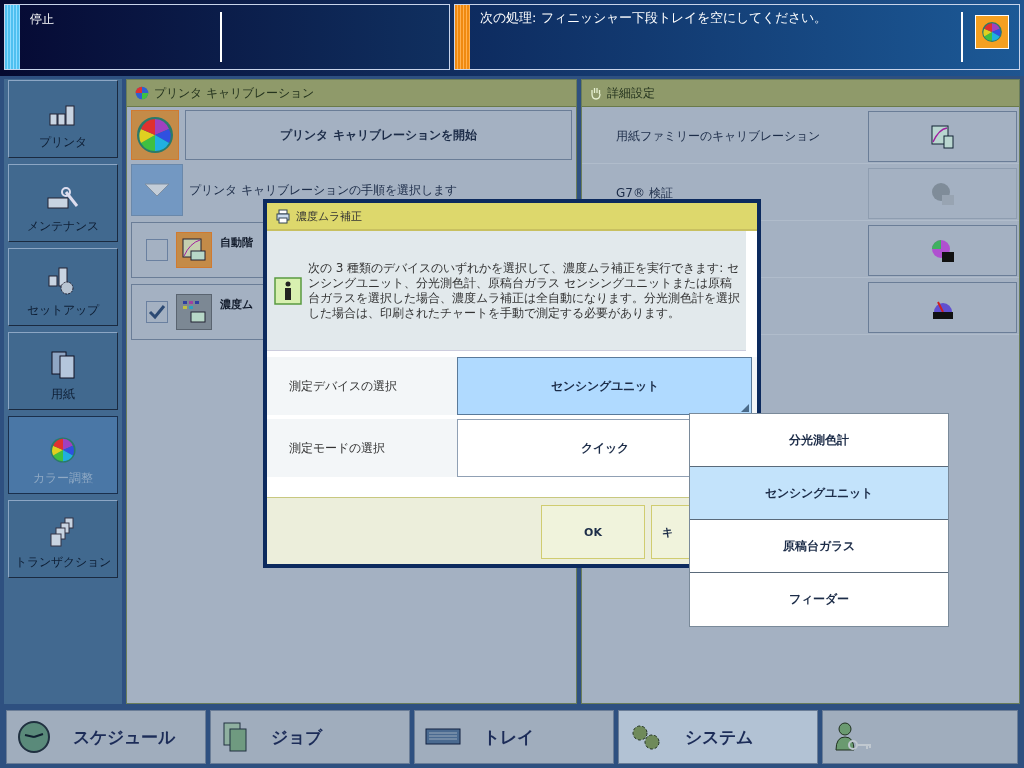 The height and width of the screenshot is (768, 1024). I want to click on panel-title: プリンタ キャリブレーション, so click(234, 93).